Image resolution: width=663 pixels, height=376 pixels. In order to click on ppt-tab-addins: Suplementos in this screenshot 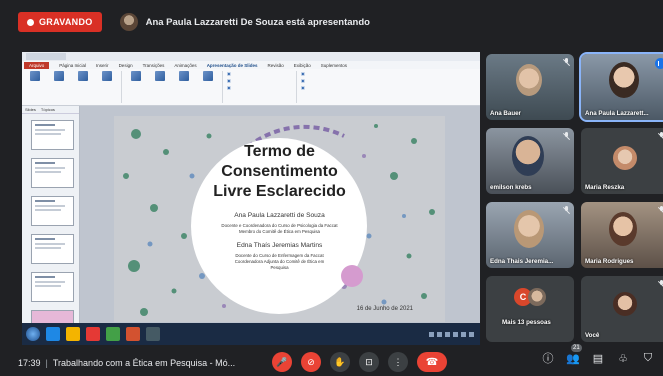, I will do `click(334, 65)`.